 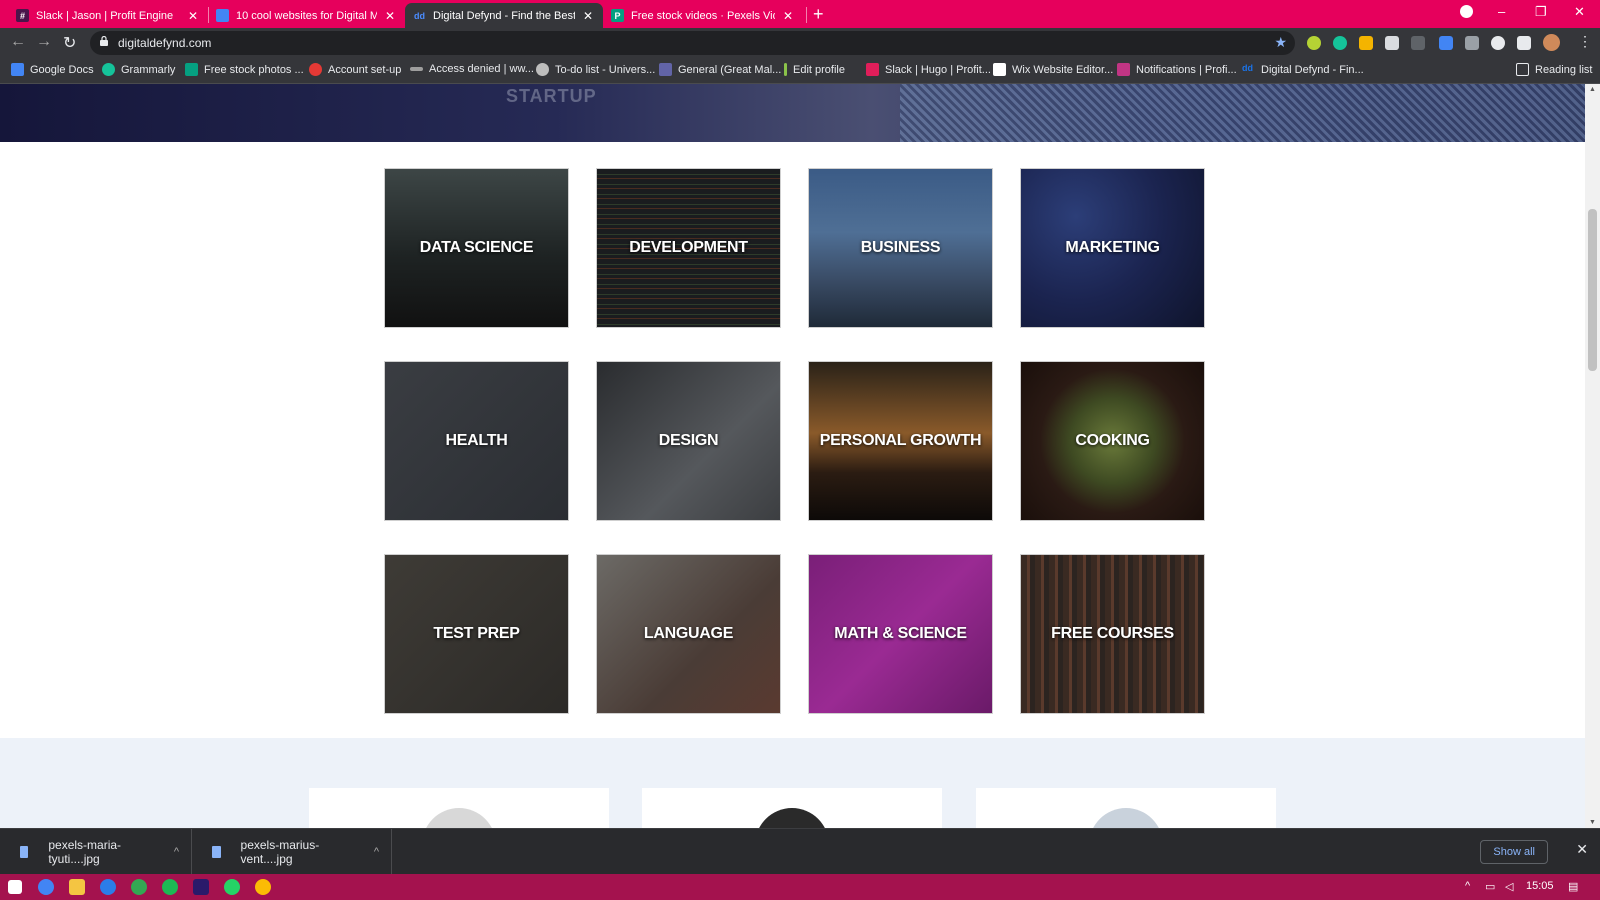 What do you see at coordinates (315, 69) in the screenshot?
I see `account-icon` at bounding box center [315, 69].